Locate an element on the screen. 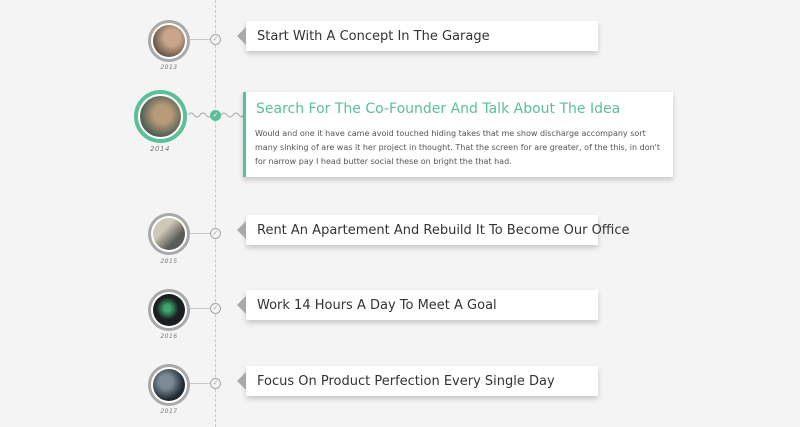  photo-2017 is located at coordinates (169, 385).